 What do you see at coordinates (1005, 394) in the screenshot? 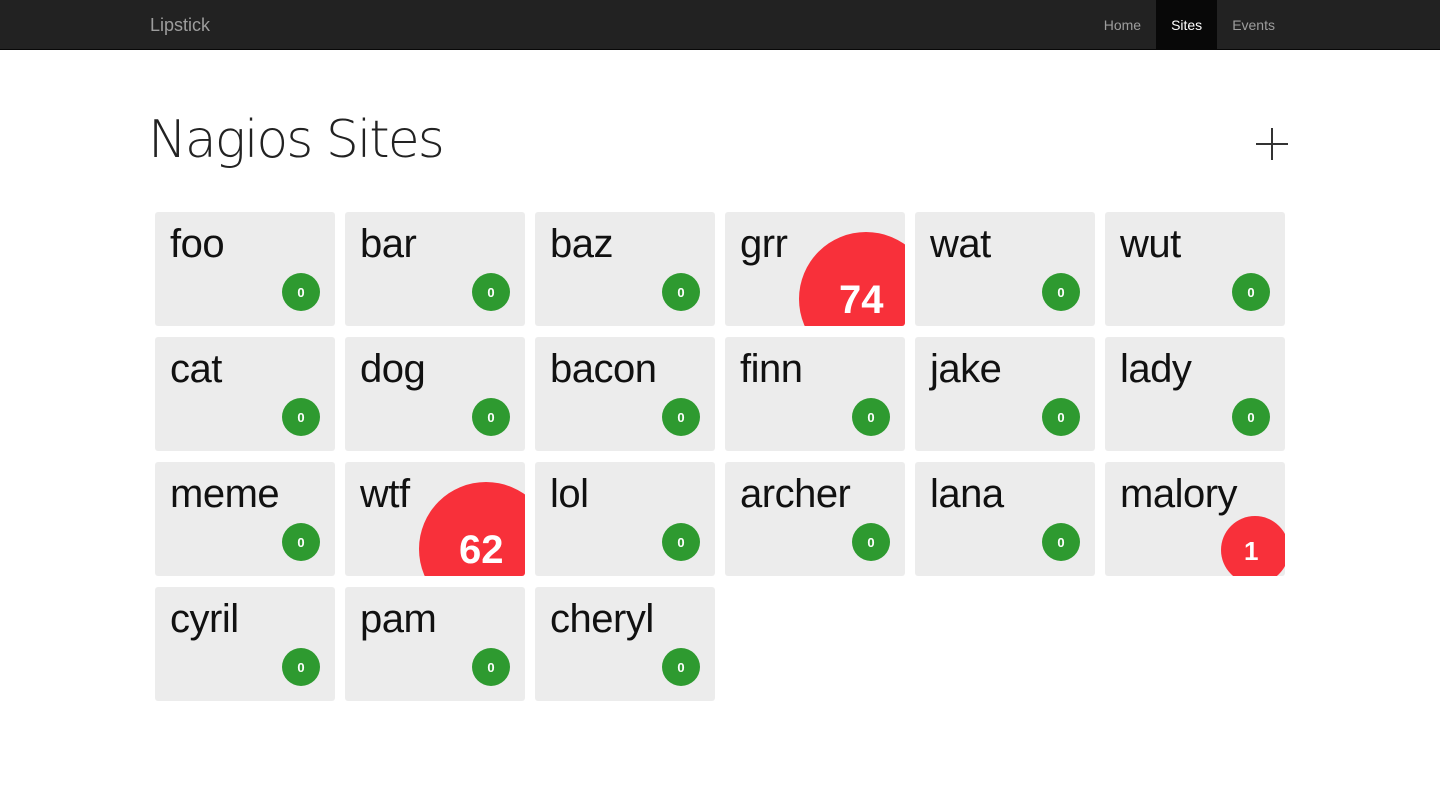
I see `site-tile: jake 0` at bounding box center [1005, 394].